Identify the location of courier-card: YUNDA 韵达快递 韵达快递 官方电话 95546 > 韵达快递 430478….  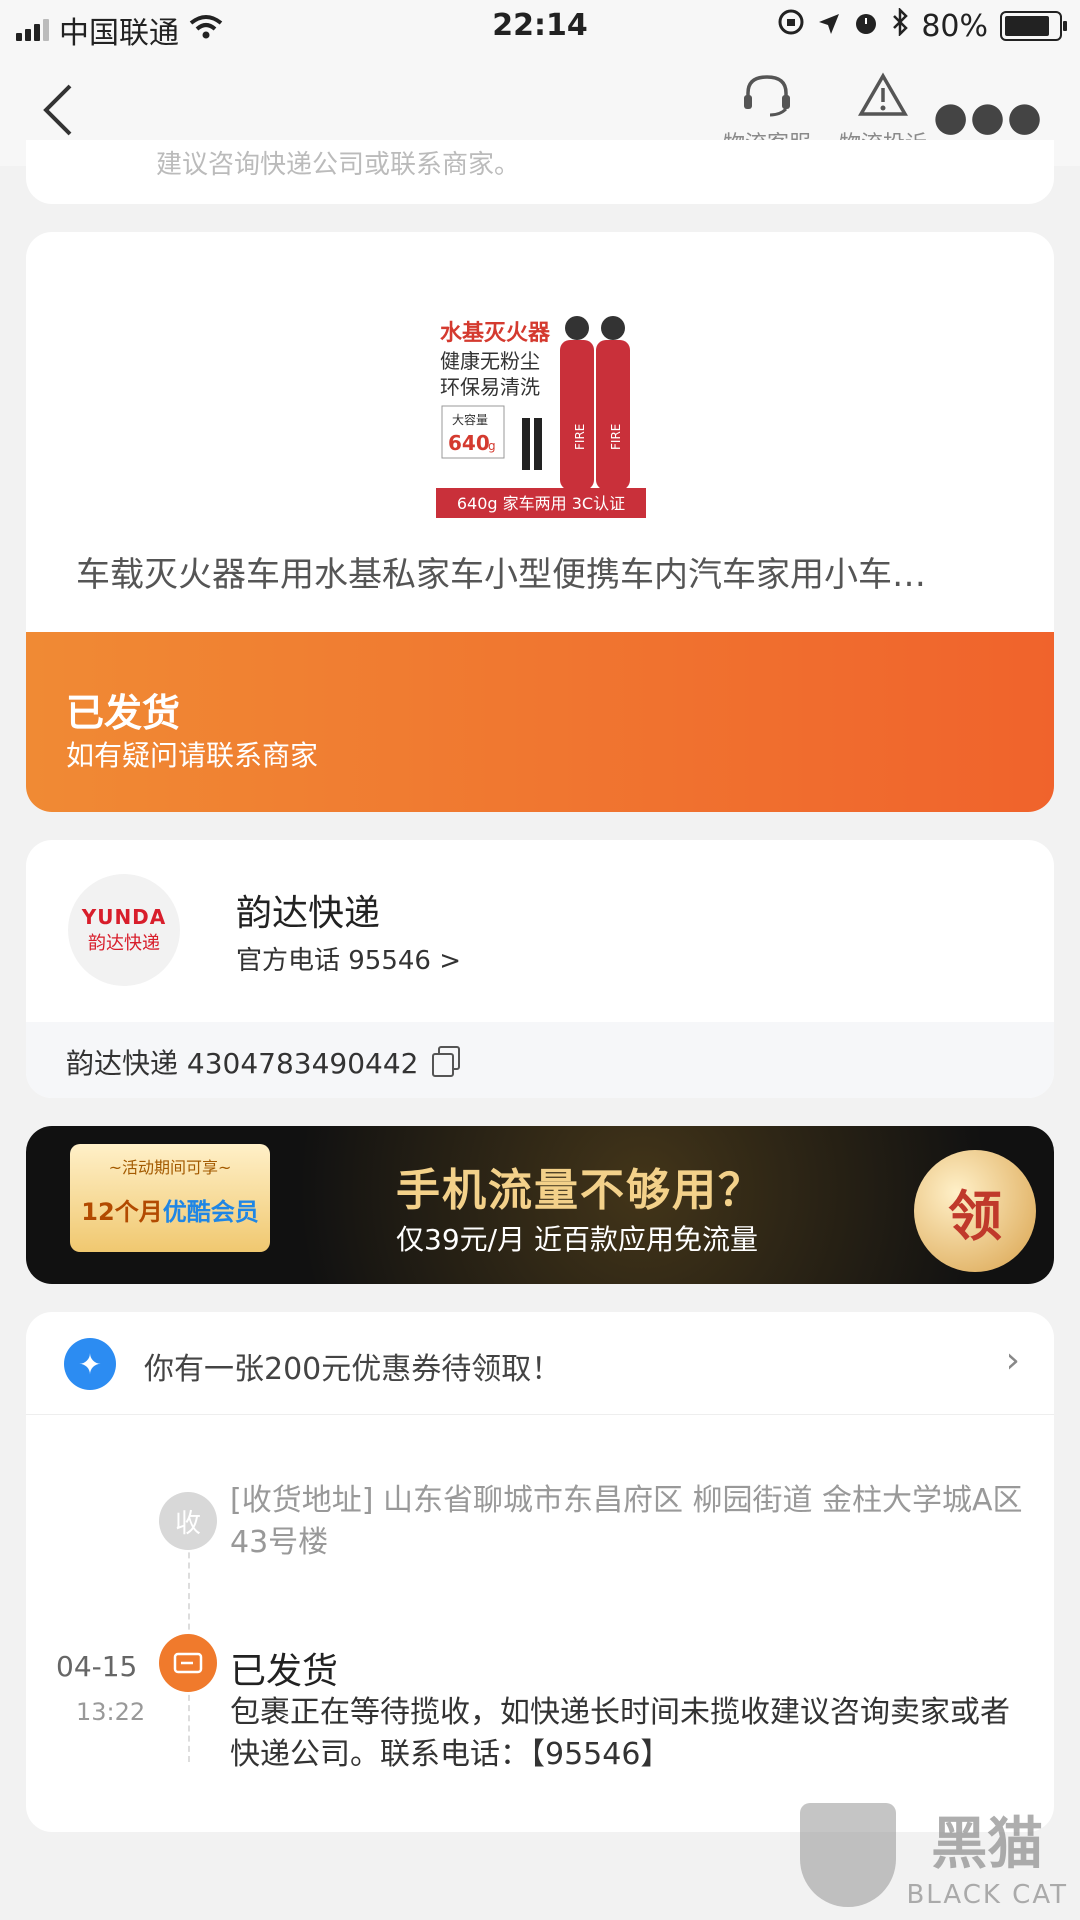
(540, 969).